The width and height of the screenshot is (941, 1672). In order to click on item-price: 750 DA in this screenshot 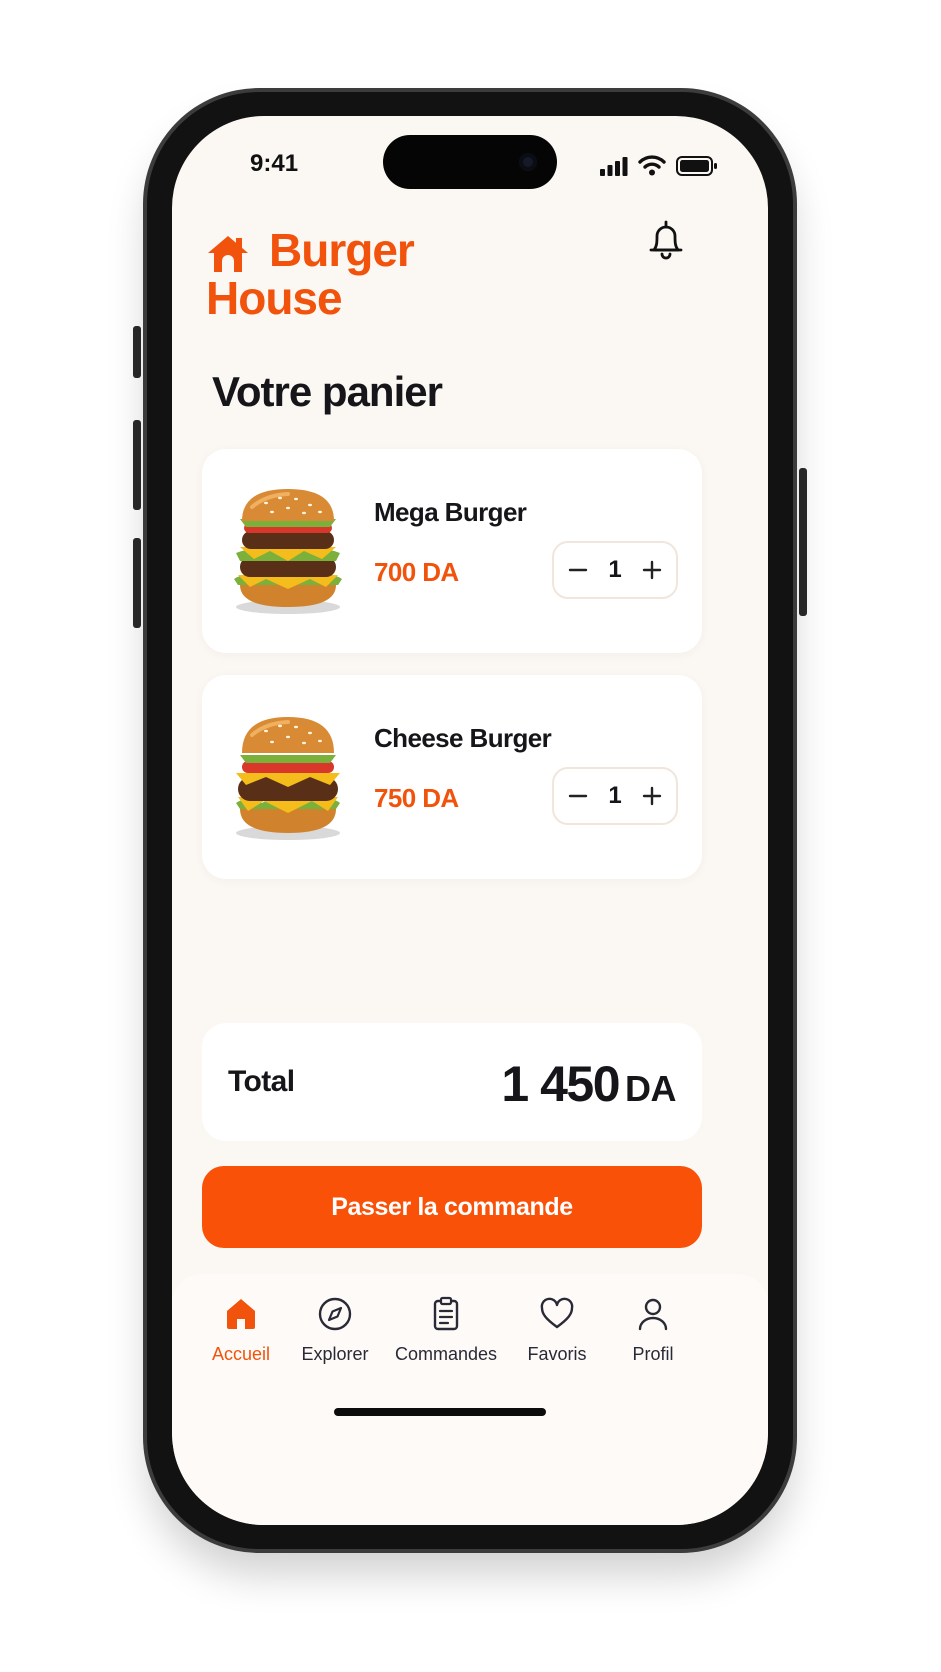, I will do `click(416, 798)`.